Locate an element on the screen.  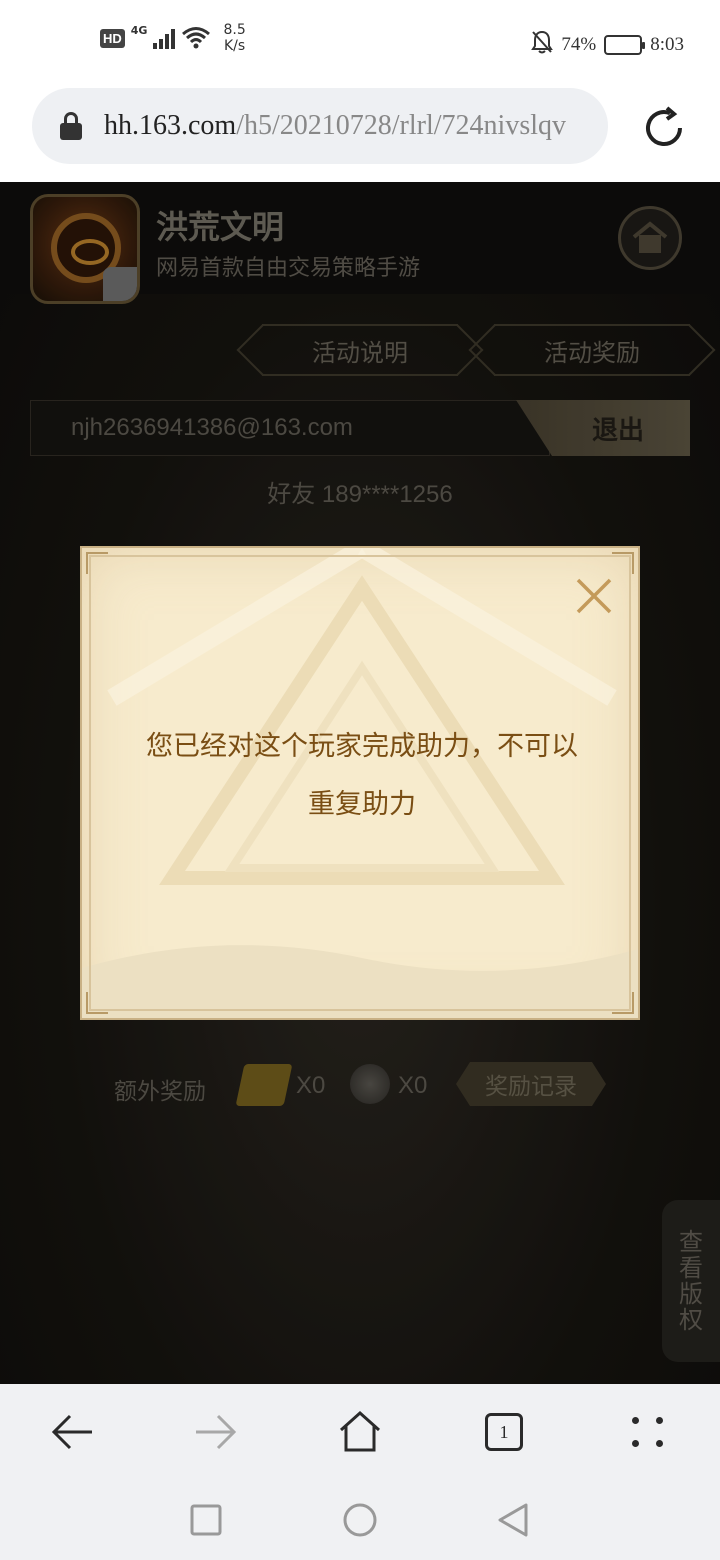
browser-bottom-nav: 1 is located at coordinates (360, 1432).